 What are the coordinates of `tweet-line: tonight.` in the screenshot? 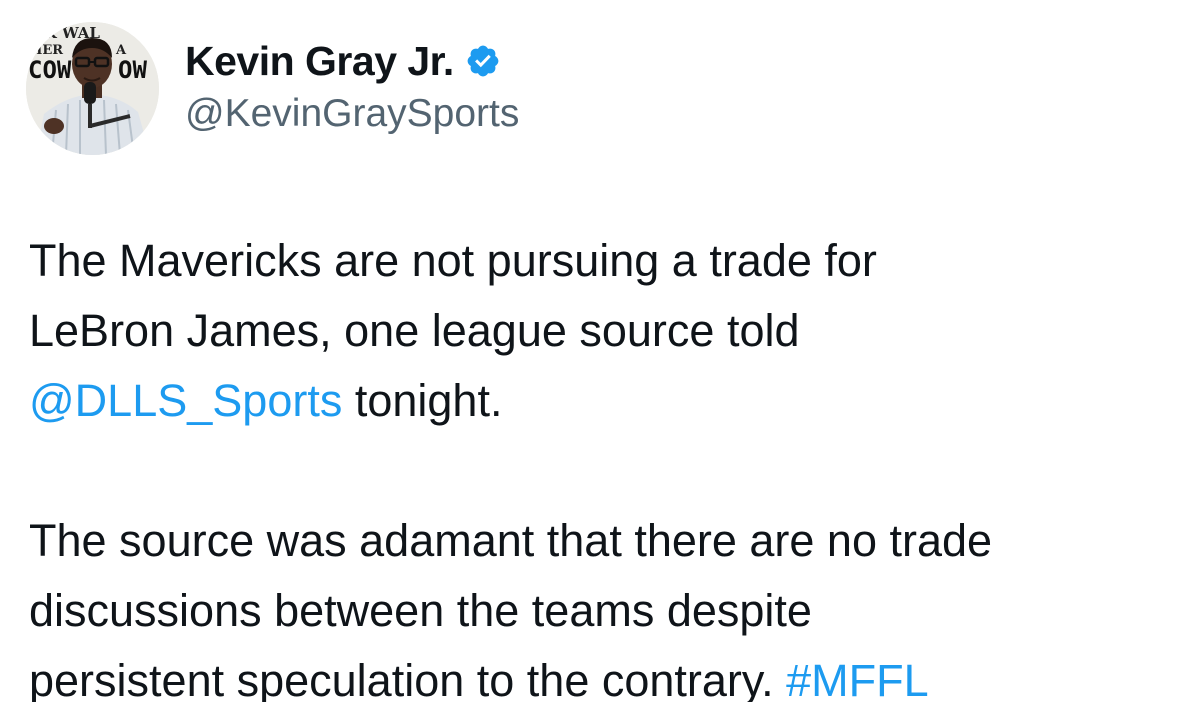 It's located at (422, 400).